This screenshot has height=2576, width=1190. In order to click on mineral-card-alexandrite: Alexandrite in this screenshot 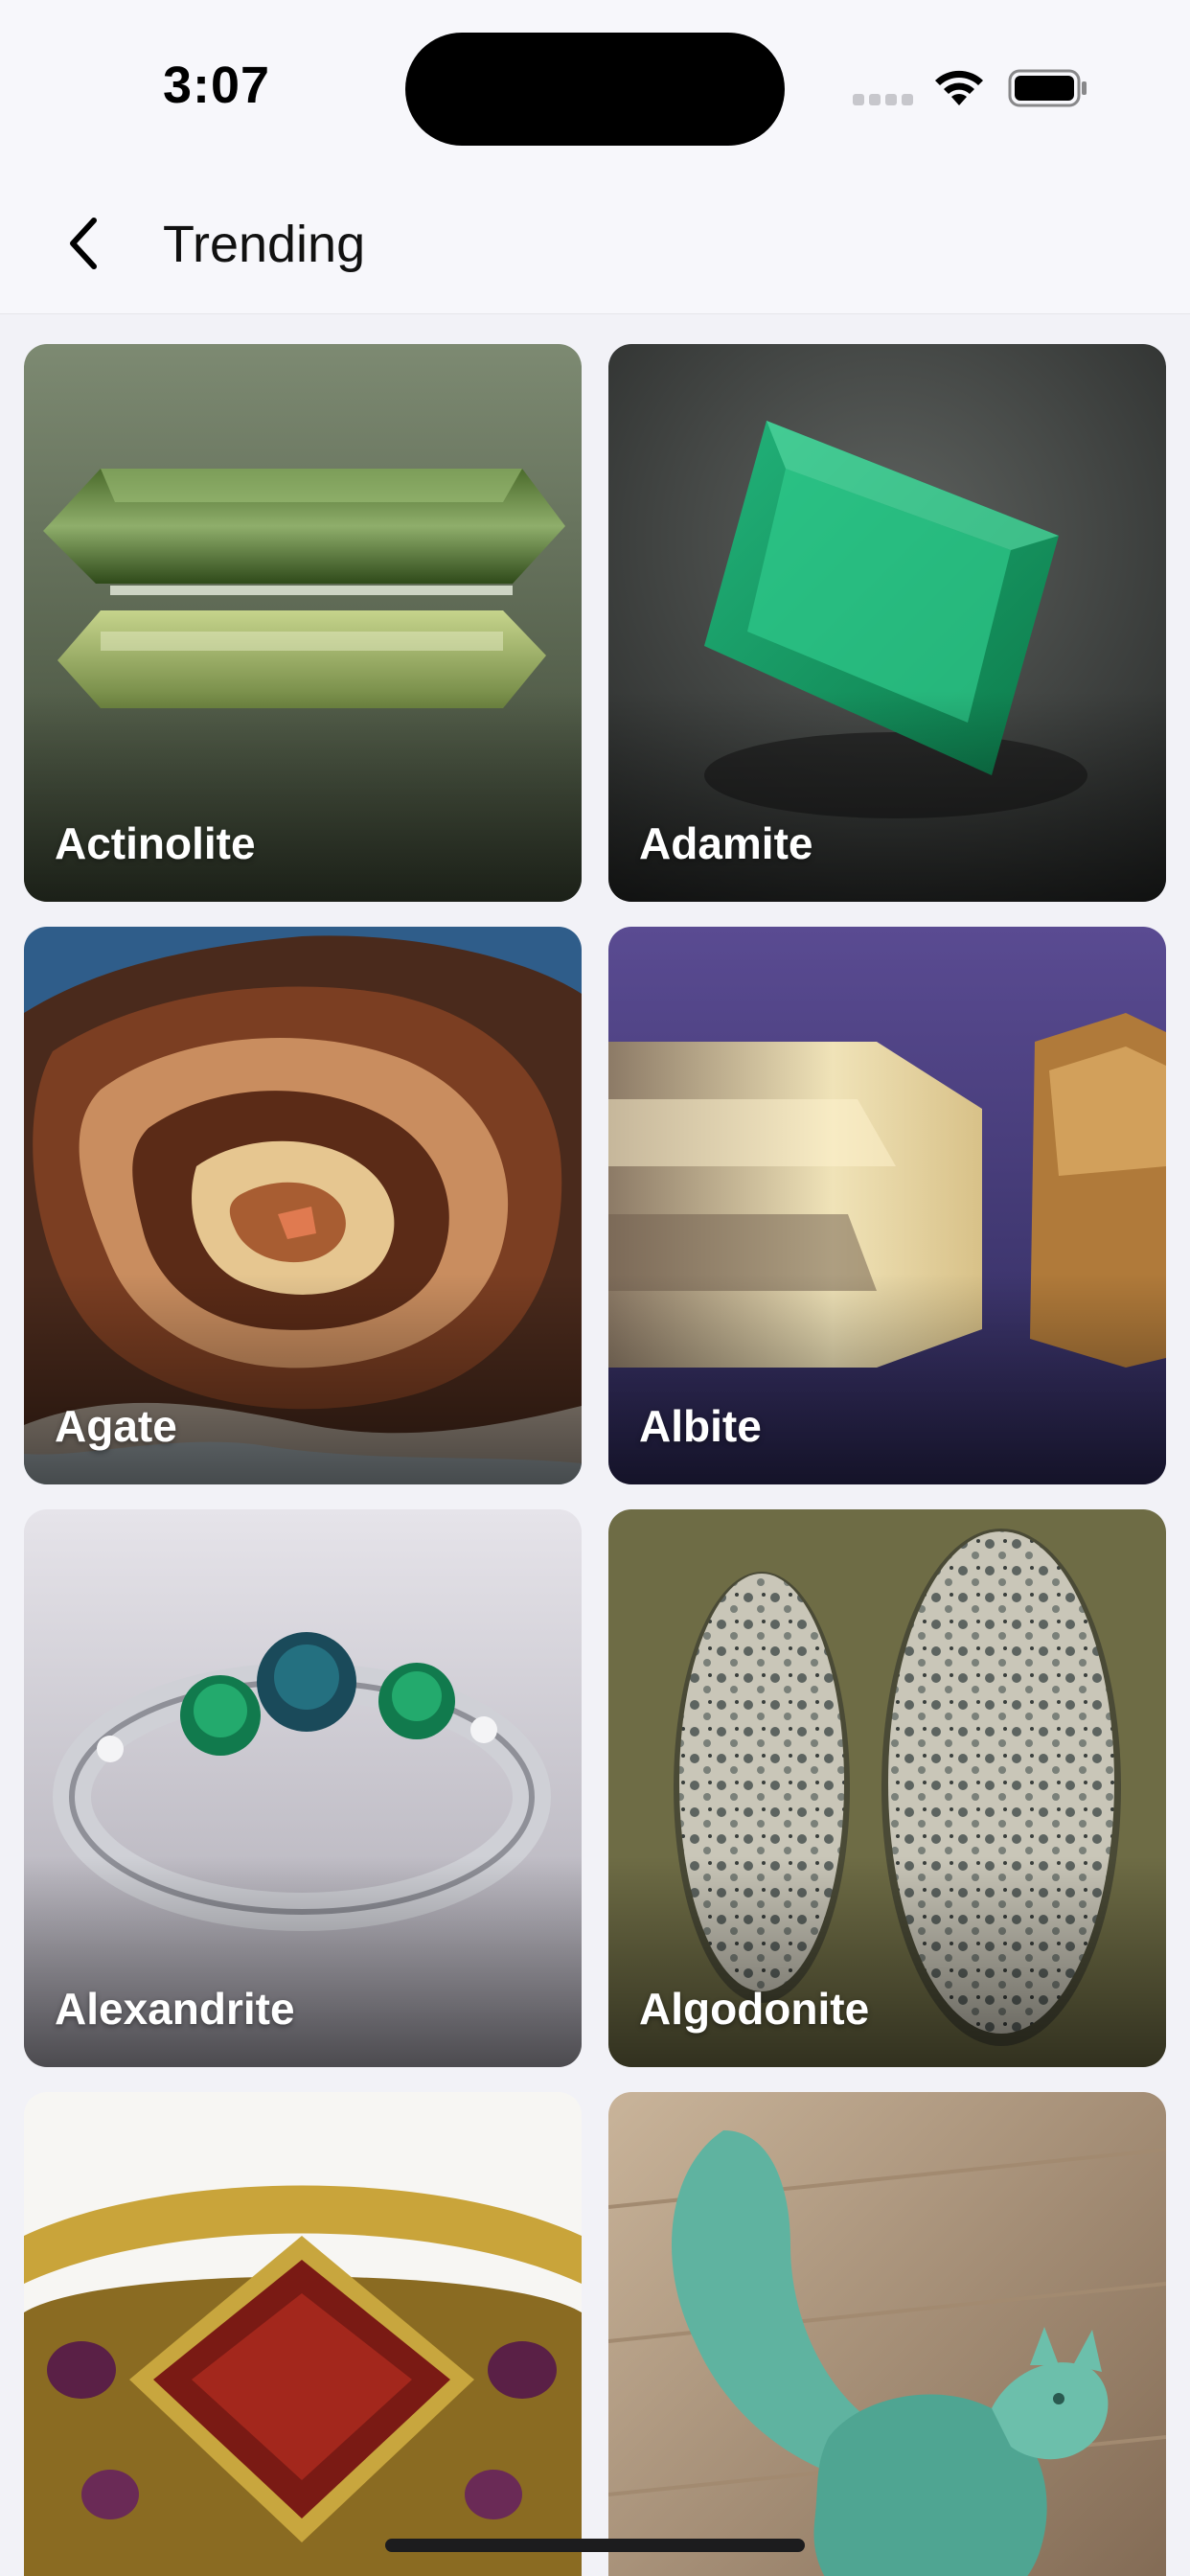, I will do `click(303, 1788)`.